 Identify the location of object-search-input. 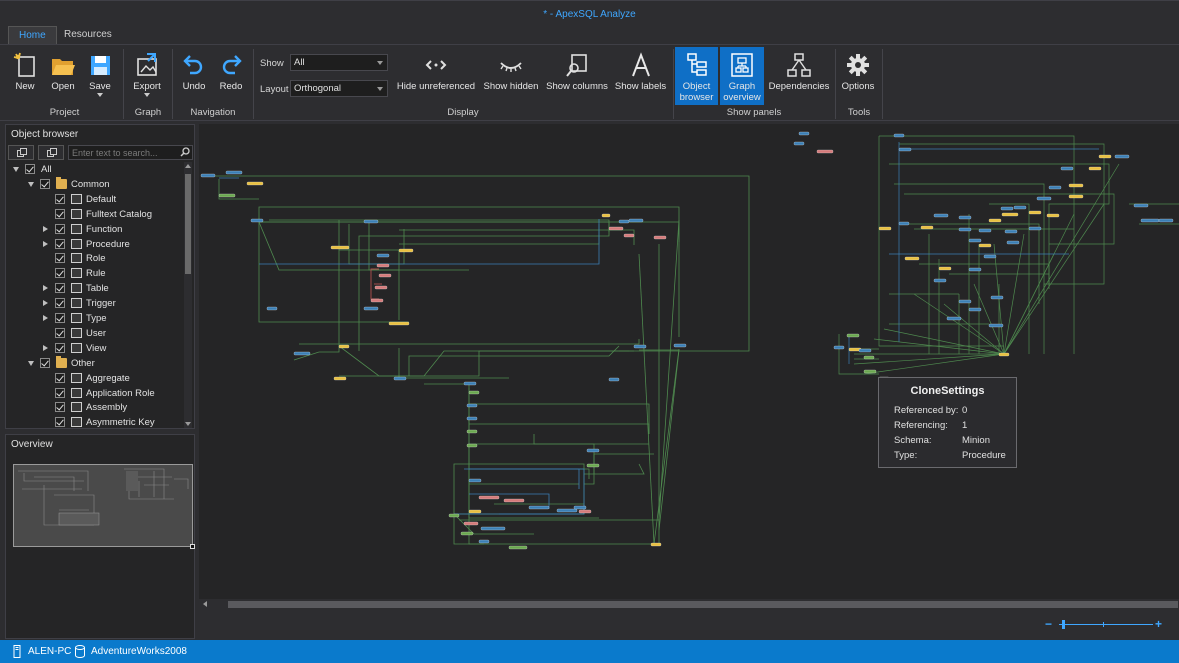
(130, 152).